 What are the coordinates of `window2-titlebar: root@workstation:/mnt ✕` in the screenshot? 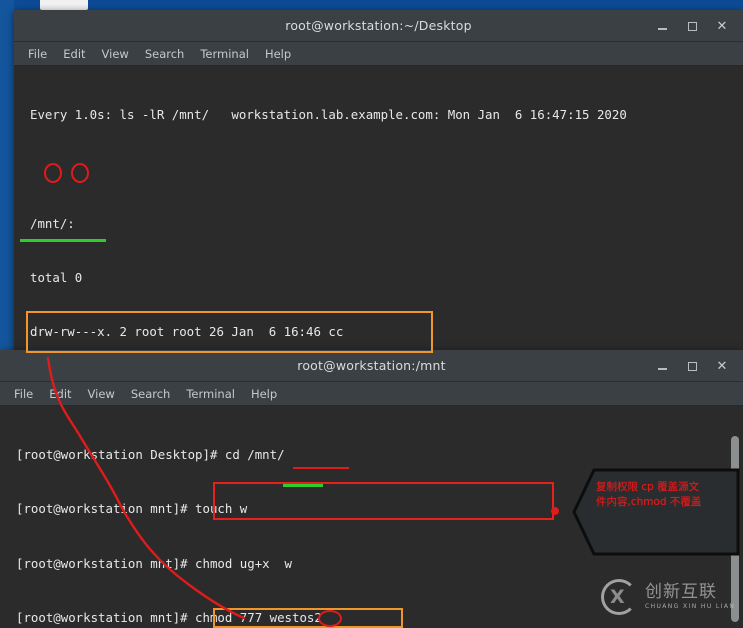 It's located at (371, 366).